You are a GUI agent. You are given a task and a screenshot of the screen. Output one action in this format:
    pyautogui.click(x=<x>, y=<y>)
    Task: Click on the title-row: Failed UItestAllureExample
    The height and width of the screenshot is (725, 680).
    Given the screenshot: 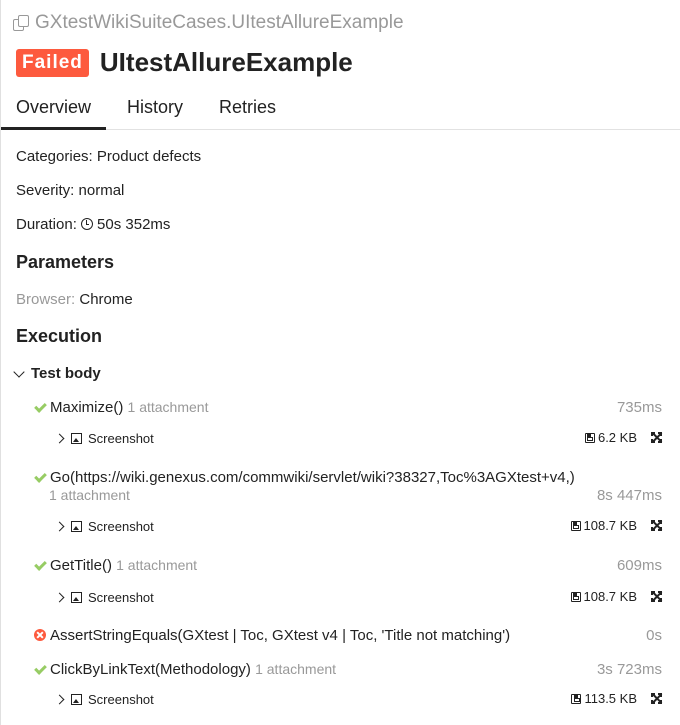 What is the action you would take?
    pyautogui.click(x=184, y=62)
    